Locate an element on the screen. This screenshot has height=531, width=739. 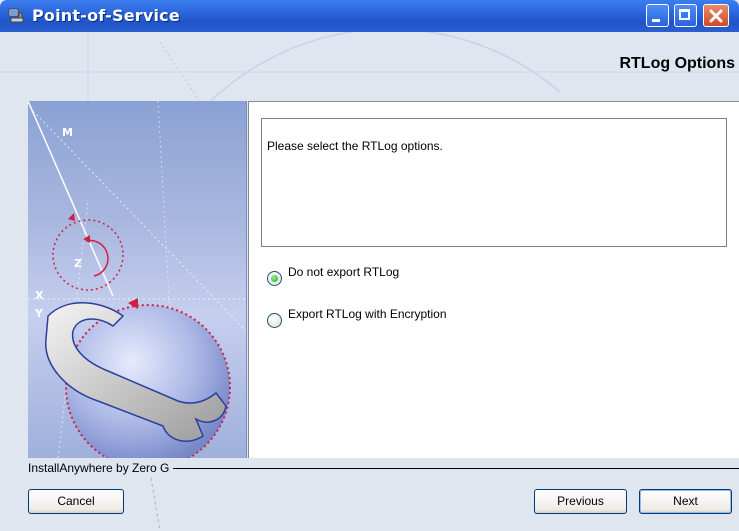
title-bar: Point-of-Service is located at coordinates (369, 16).